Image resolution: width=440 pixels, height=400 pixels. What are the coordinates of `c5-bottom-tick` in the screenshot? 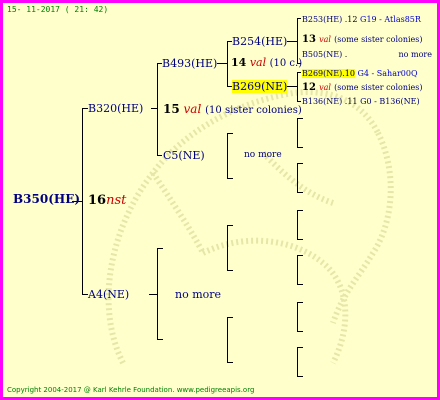 It's located at (230, 178).